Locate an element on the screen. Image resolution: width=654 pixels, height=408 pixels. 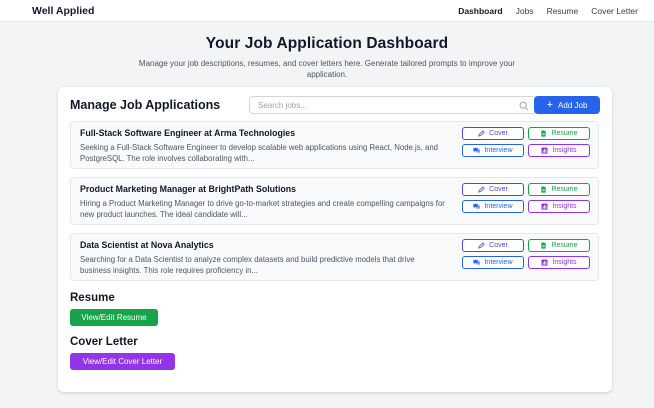
nav-link-cover-letter: Cover Letter is located at coordinates (614, 11).